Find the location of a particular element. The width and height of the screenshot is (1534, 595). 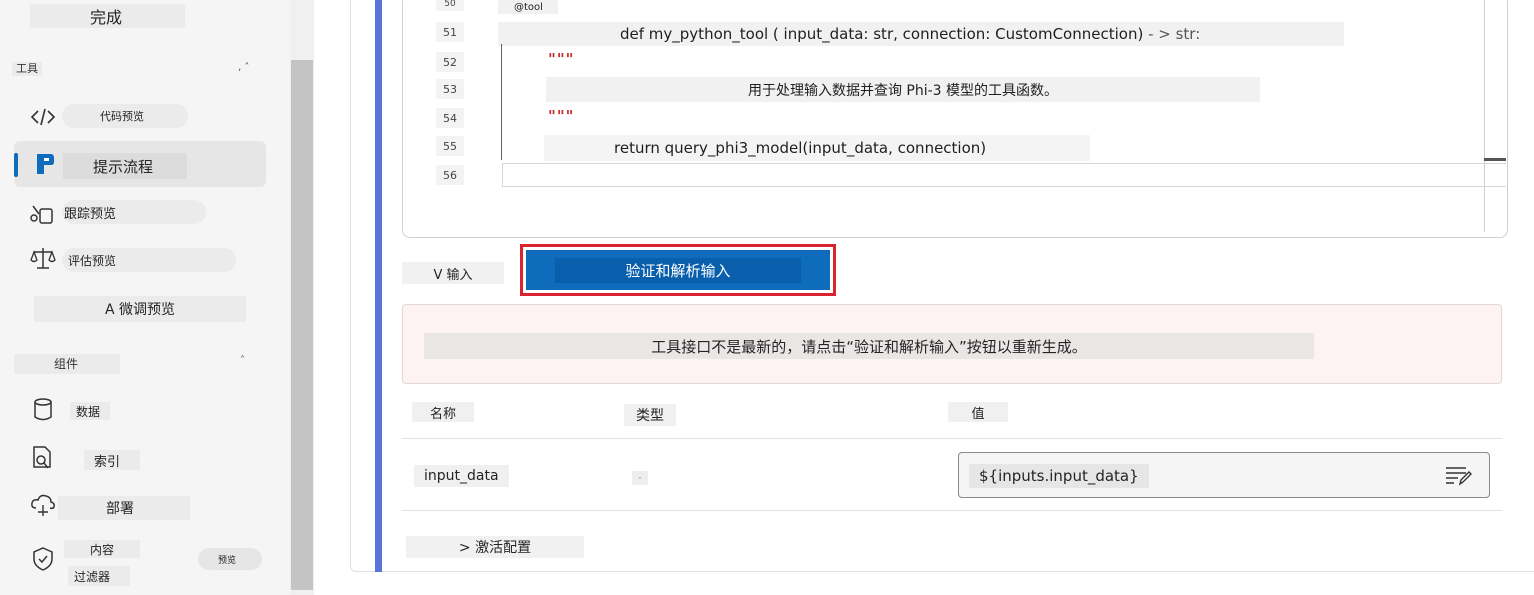

line-number: 50 is located at coordinates (450, 5).